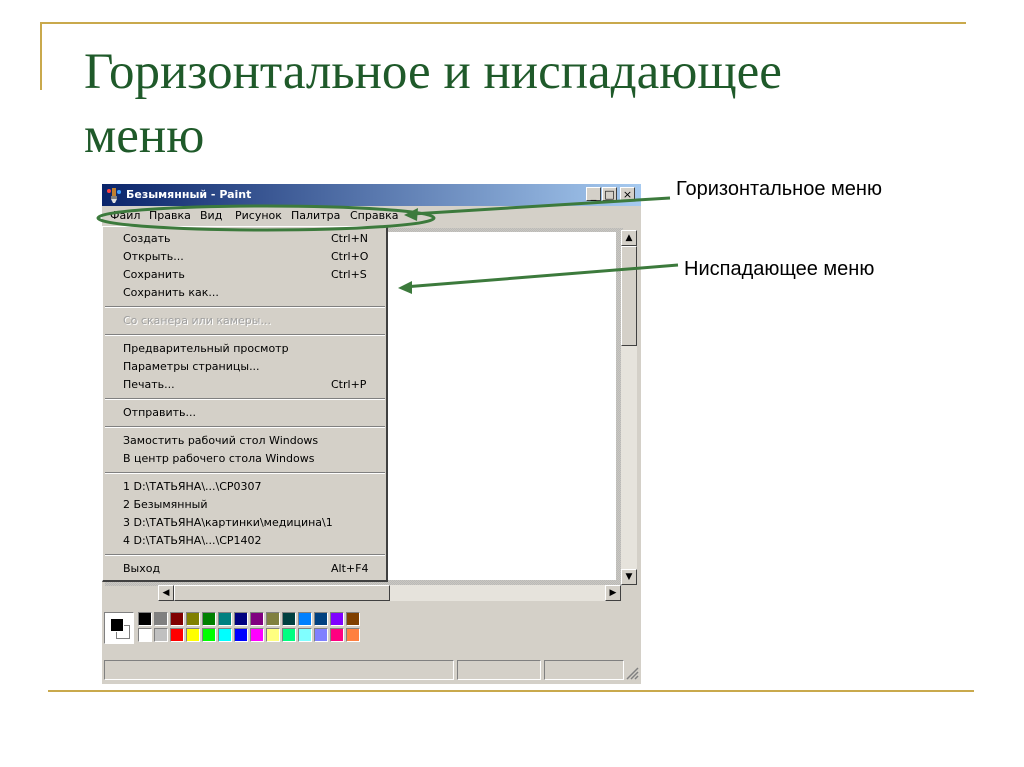 The image size is (1024, 767). What do you see at coordinates (147, 238) in the screenshot?
I see `menu-item-new: Создать` at bounding box center [147, 238].